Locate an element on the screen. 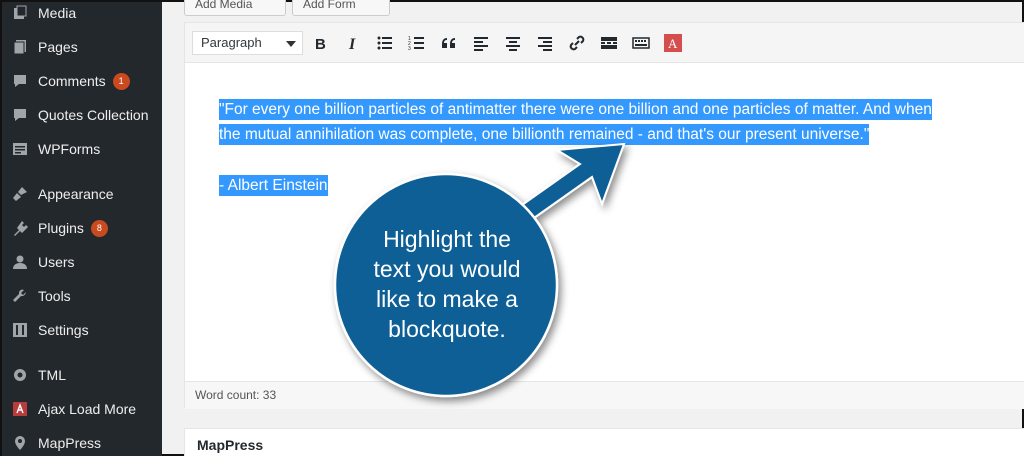  quotes-icon is located at coordinates (20, 115).